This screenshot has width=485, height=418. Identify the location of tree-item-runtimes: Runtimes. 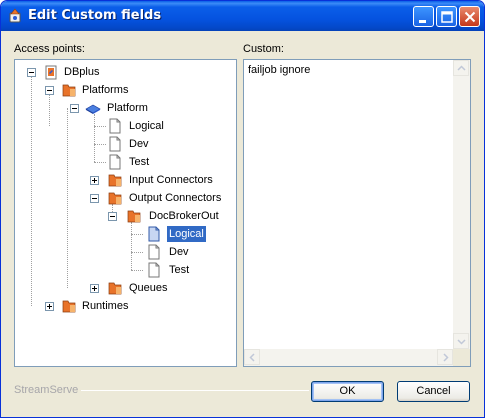
(125, 306).